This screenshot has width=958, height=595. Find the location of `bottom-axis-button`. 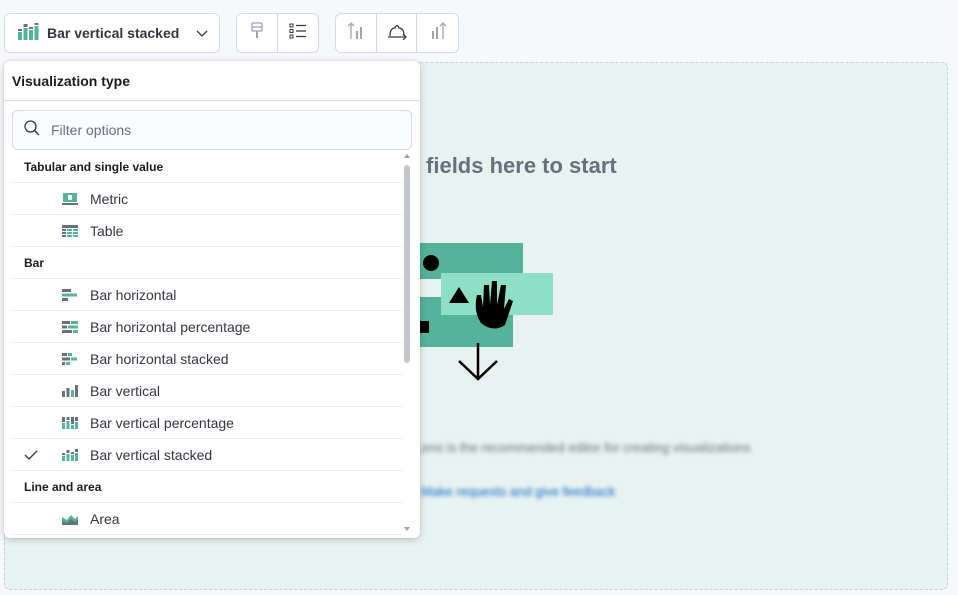

bottom-axis-button is located at coordinates (397, 33).